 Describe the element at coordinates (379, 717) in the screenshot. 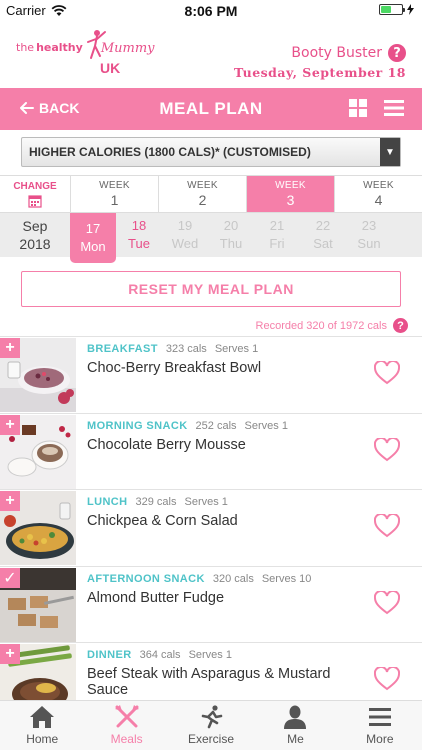

I see `menu-icon` at that location.